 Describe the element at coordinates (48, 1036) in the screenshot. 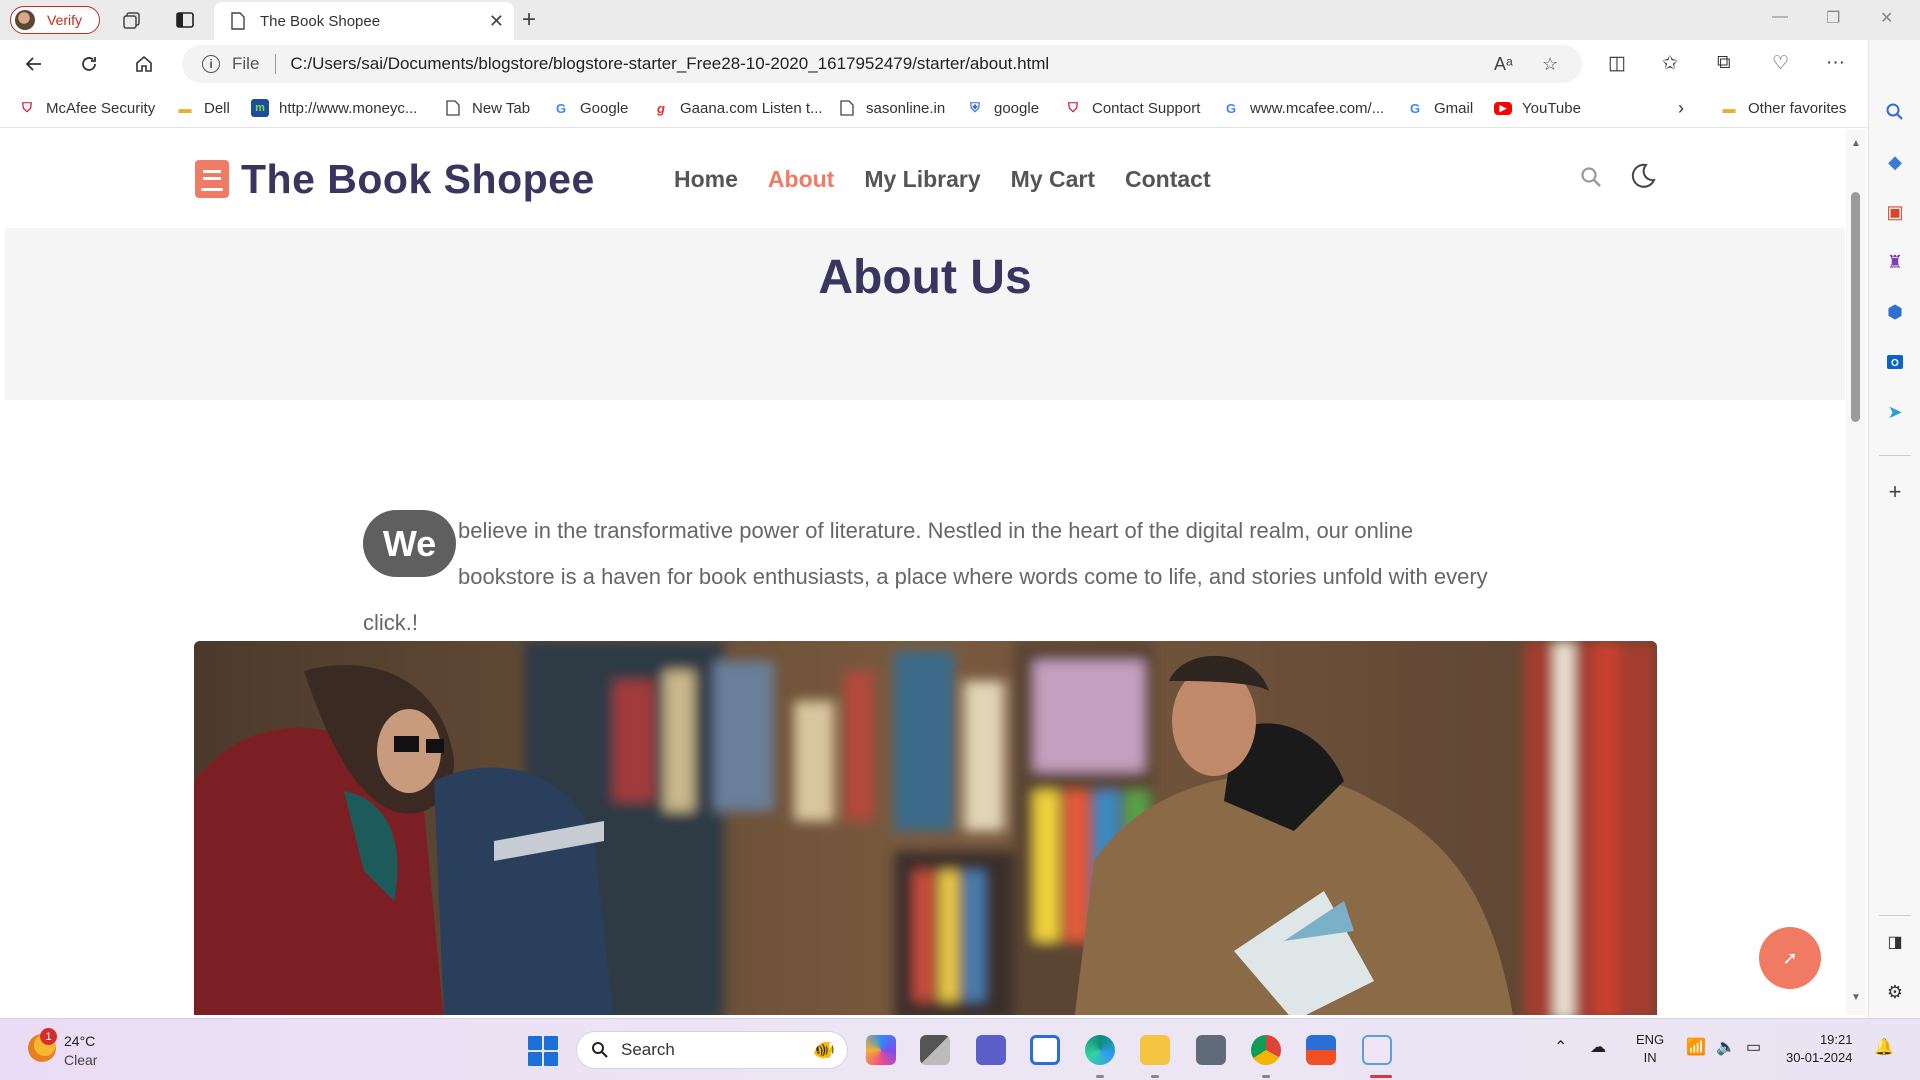

I see `weather-alert-badge: 1` at that location.